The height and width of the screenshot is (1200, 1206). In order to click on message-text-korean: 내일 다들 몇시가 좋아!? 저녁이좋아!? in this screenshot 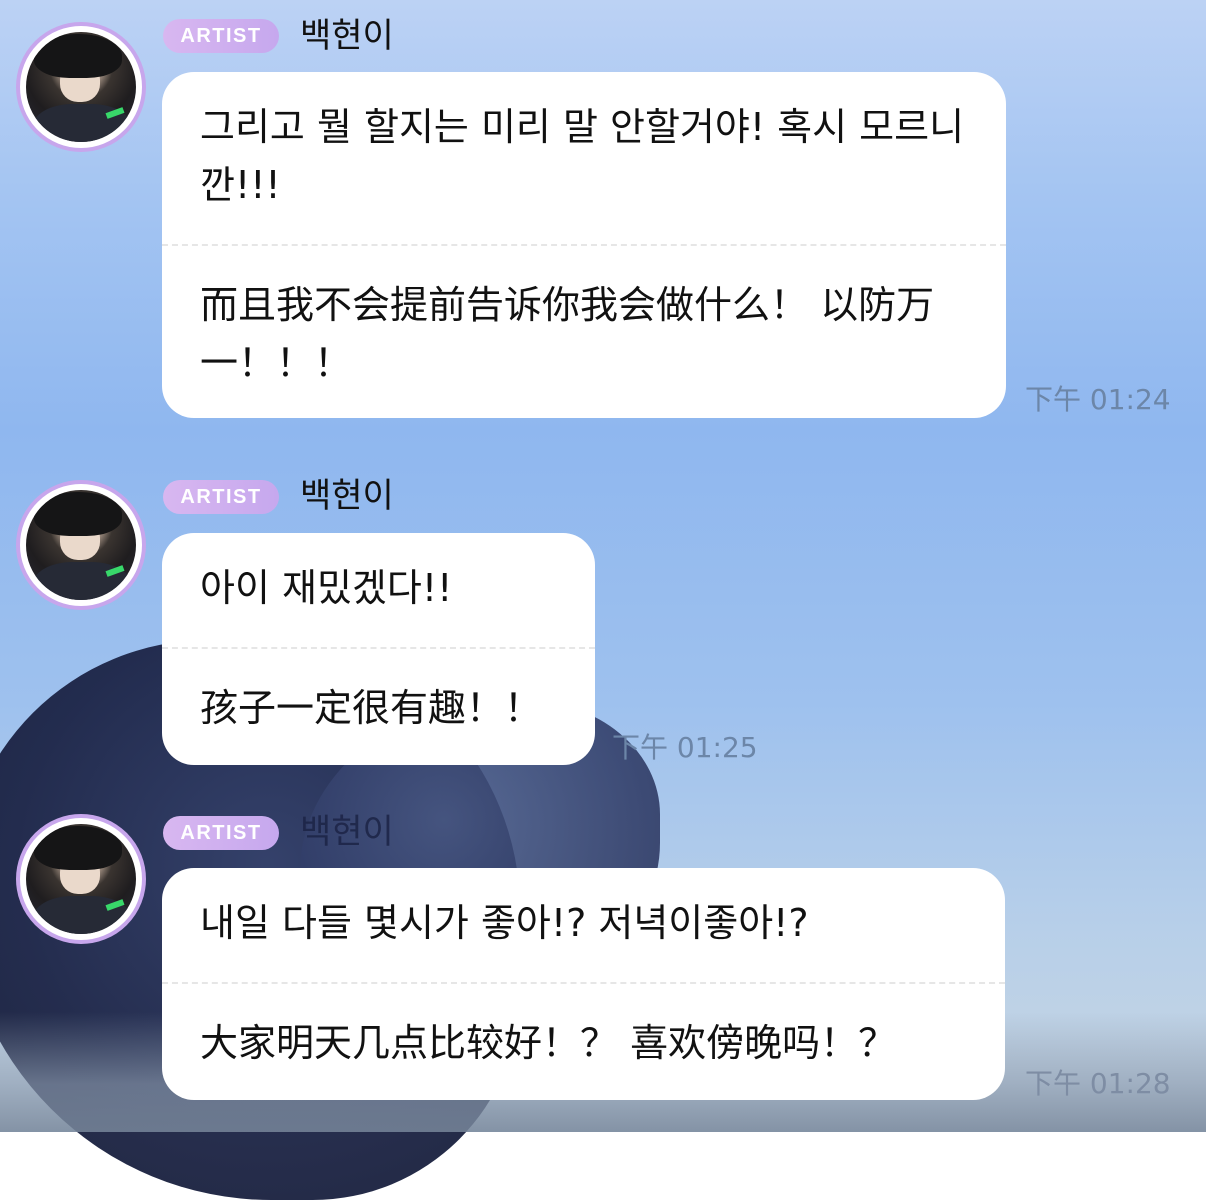, I will do `click(504, 923)`.